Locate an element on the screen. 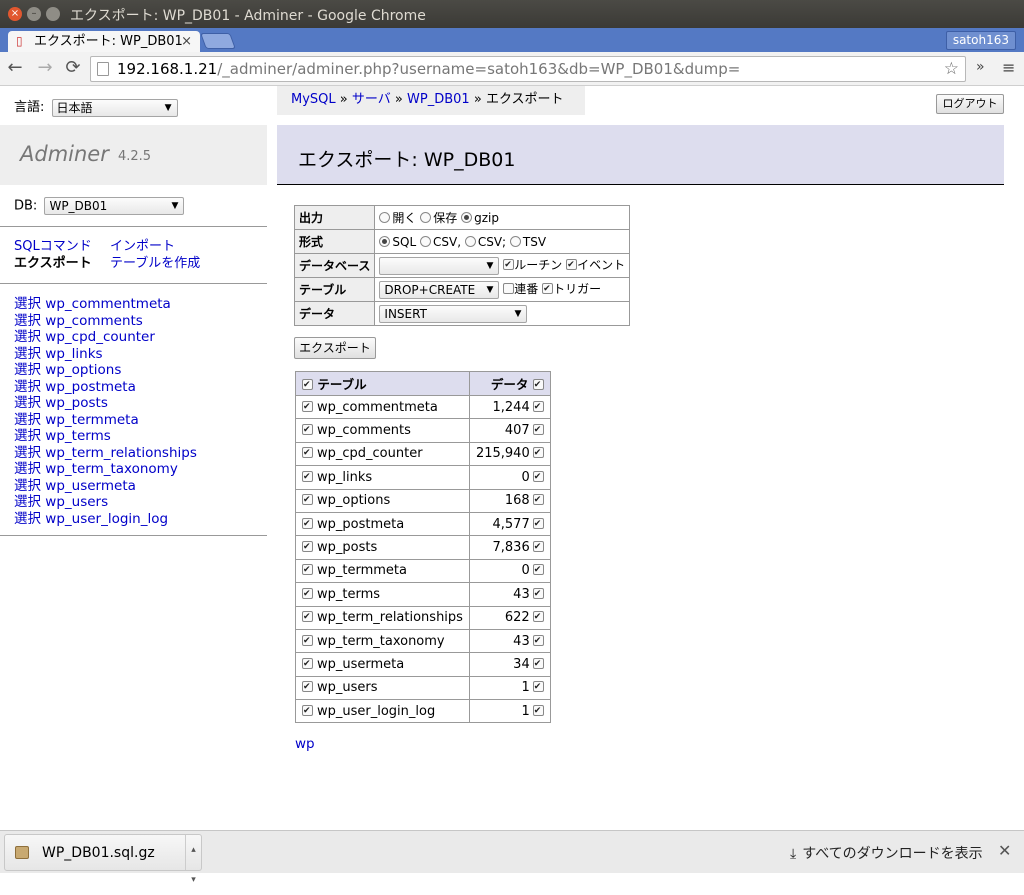 This screenshot has width=1024, height=895. forward-arrow-icon: → is located at coordinates (45, 68).